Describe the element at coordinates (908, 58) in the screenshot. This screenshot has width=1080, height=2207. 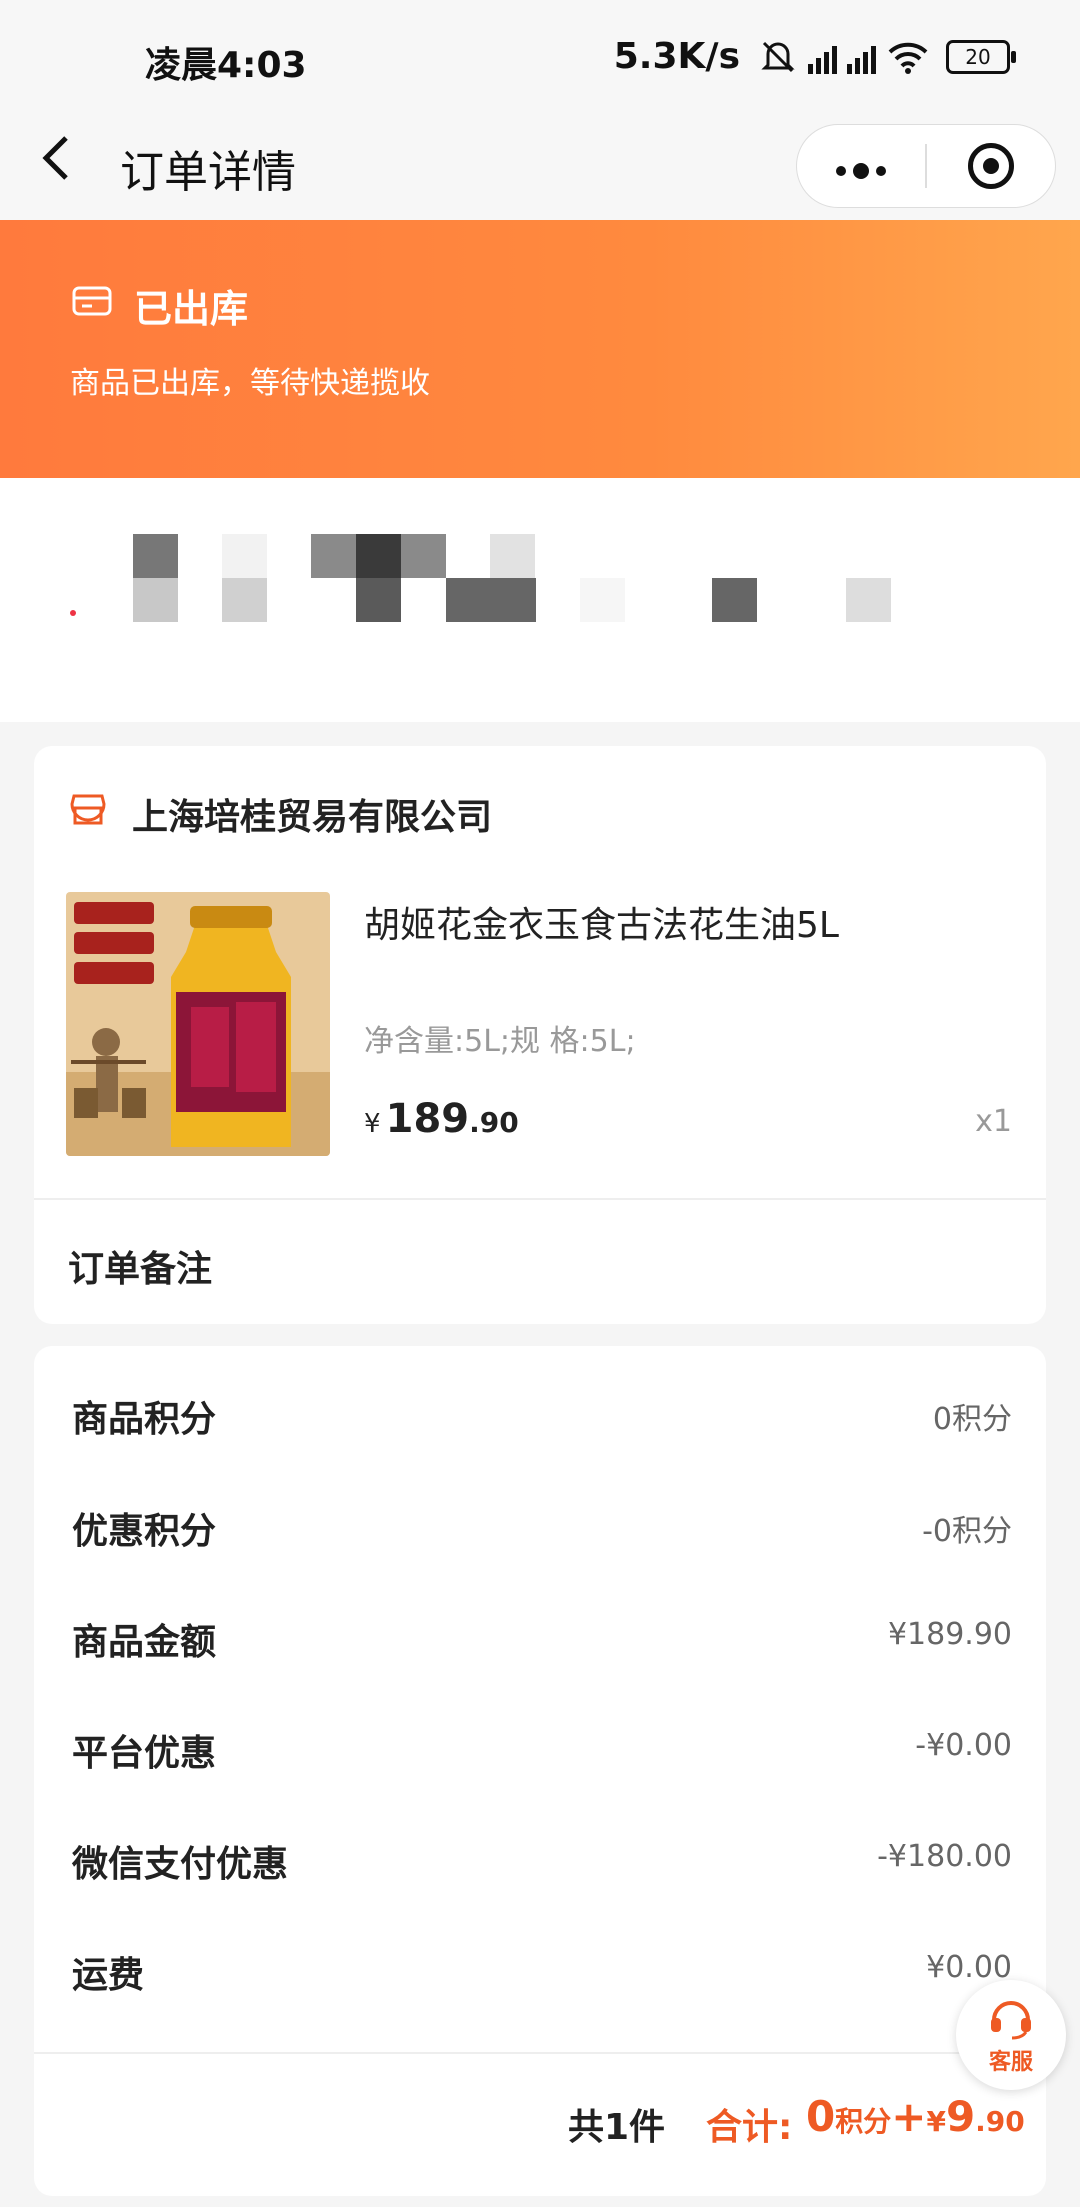
I see `wifi-icon` at that location.